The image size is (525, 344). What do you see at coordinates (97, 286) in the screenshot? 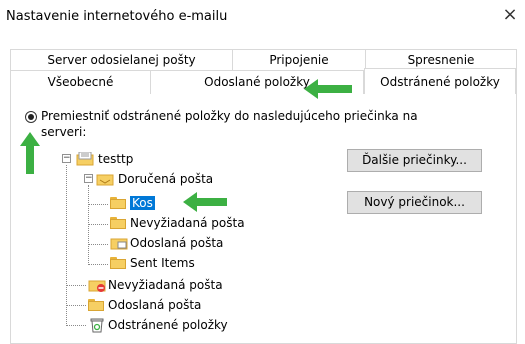
I see `junk-folder-icon` at bounding box center [97, 286].